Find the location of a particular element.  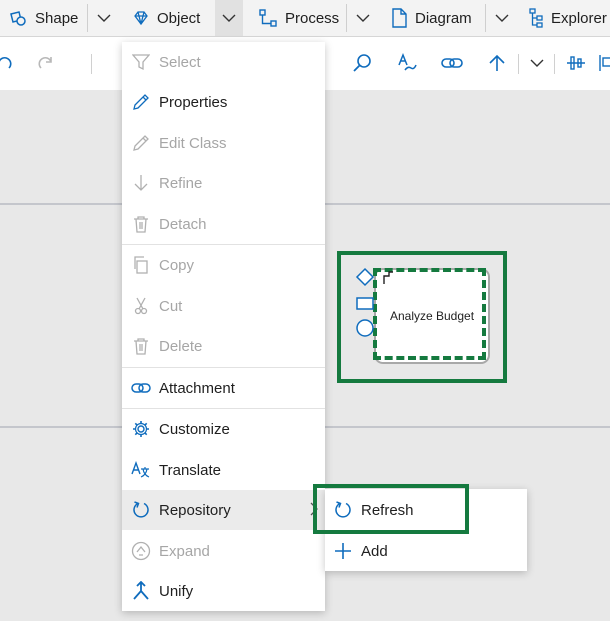

copy-icon is located at coordinates (141, 265).